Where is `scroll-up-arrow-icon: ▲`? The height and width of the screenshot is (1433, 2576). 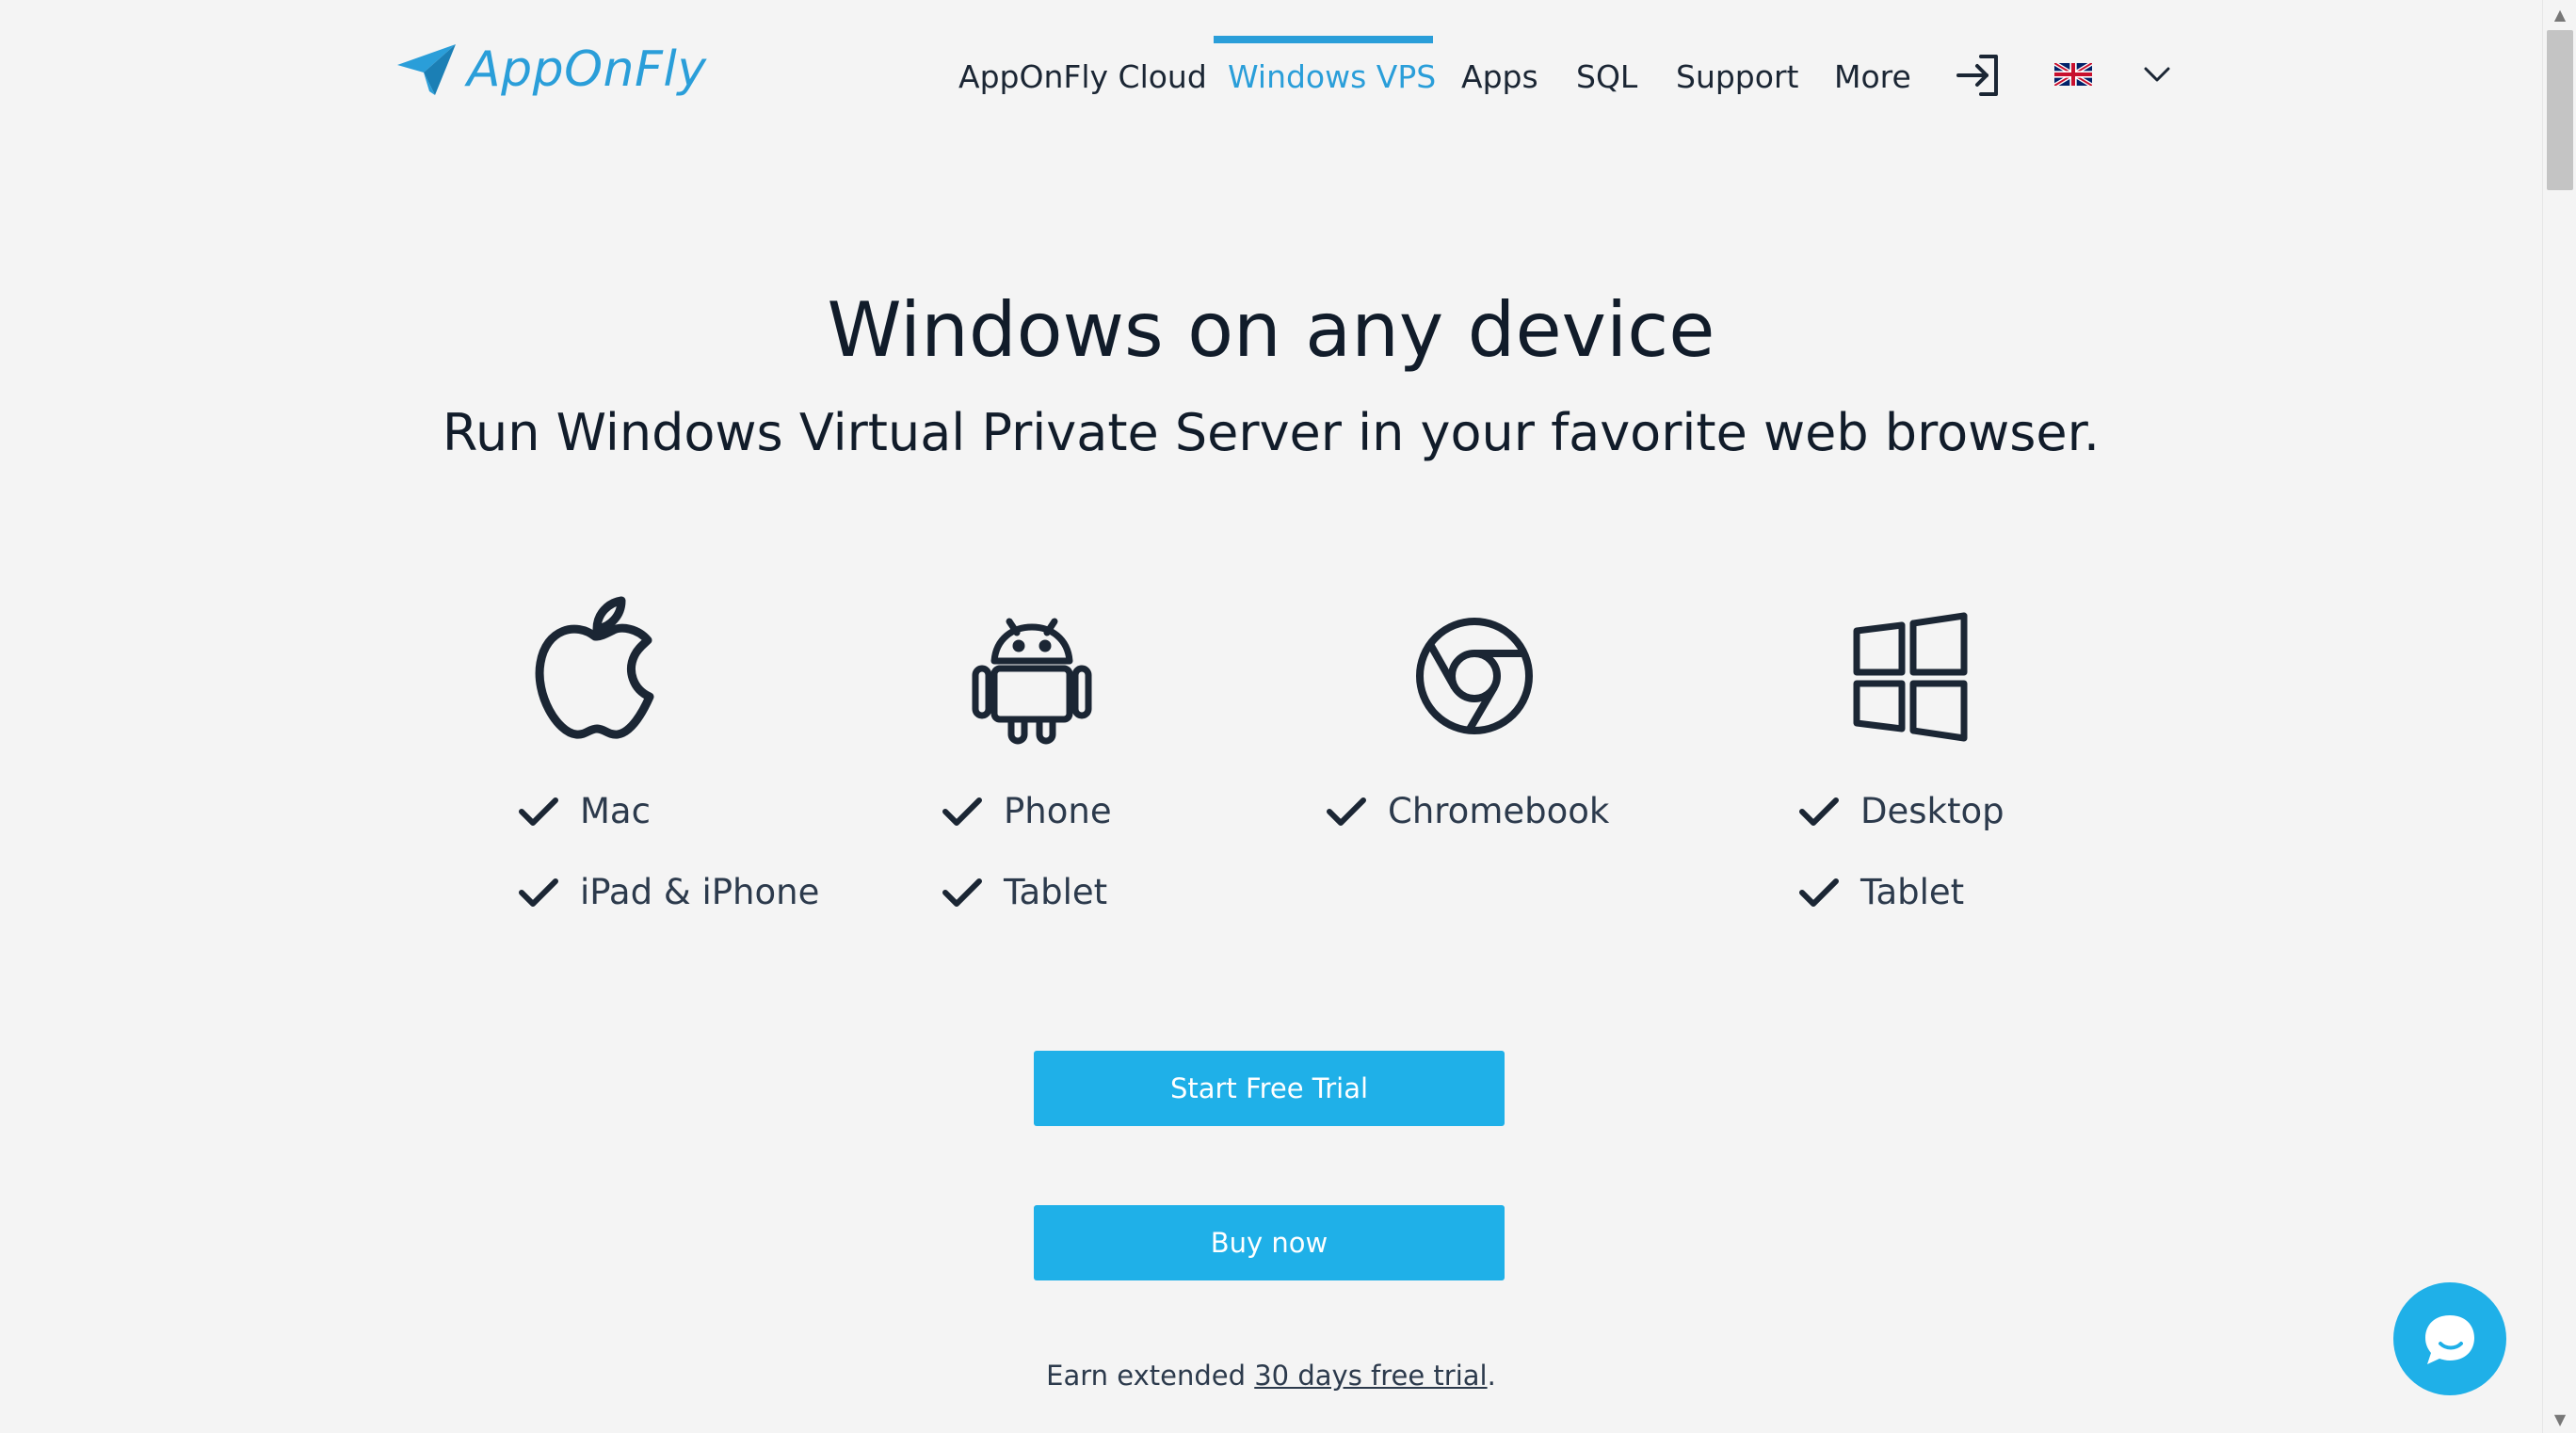
scroll-up-arrow-icon: ▲ is located at coordinates (2559, 14).